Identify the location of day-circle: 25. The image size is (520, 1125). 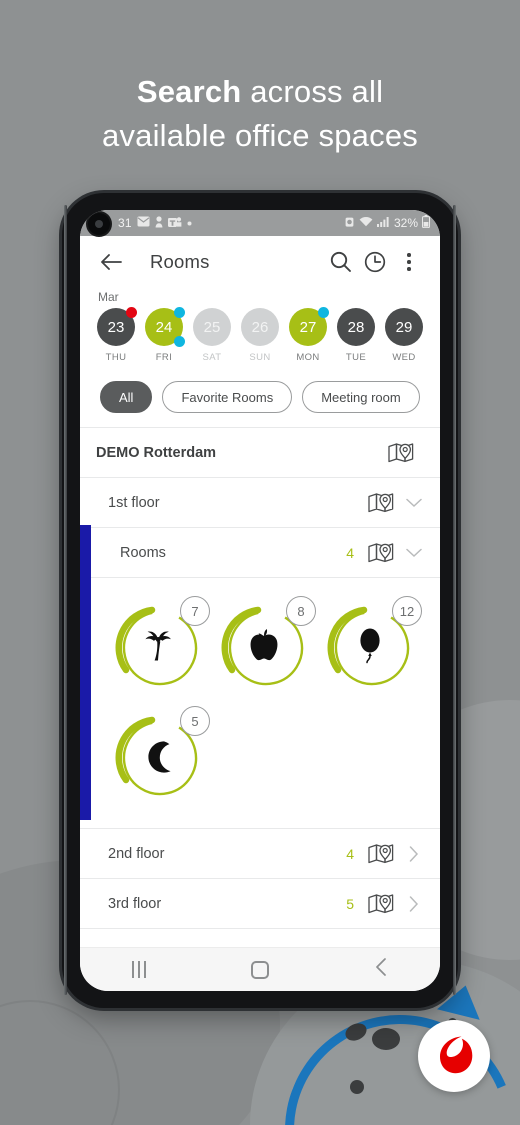
(212, 327).